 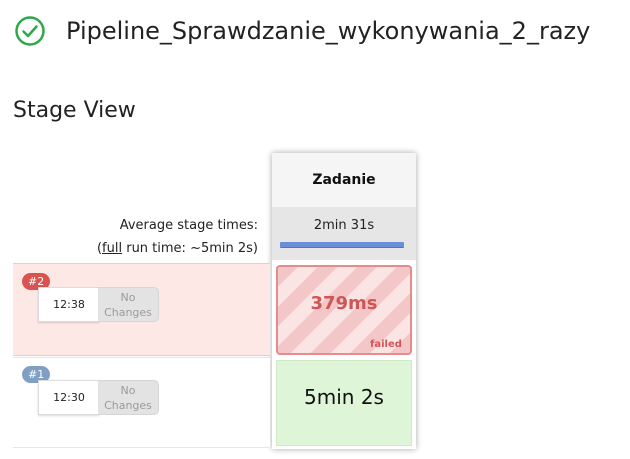 What do you see at coordinates (344, 225) in the screenshot?
I see `stage-average-time: 2min 31s` at bounding box center [344, 225].